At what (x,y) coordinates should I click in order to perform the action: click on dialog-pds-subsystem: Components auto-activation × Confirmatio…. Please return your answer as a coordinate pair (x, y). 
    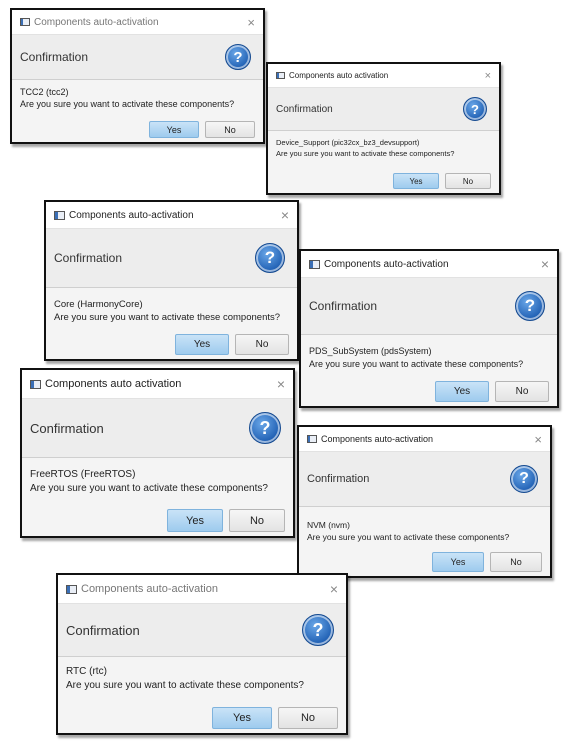
    Looking at the image, I should click on (429, 328).